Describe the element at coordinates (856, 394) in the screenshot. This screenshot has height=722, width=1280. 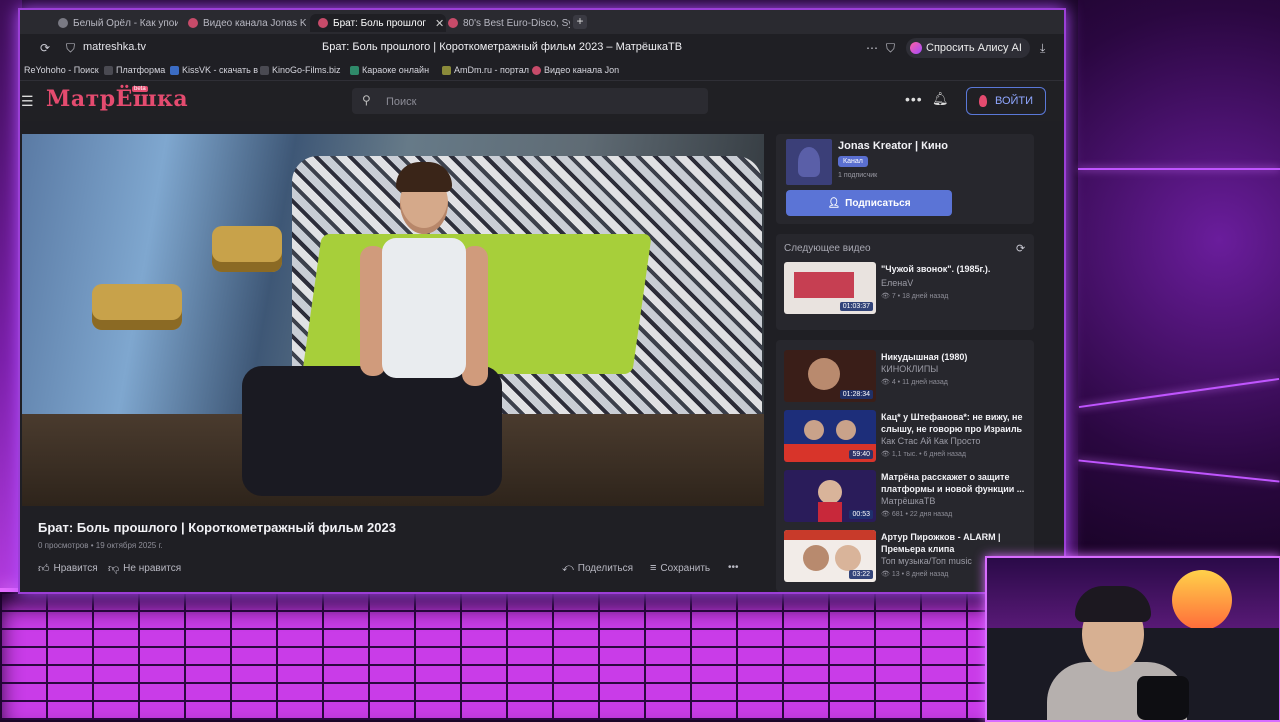
I see `video-duration: 01:28:34` at that location.